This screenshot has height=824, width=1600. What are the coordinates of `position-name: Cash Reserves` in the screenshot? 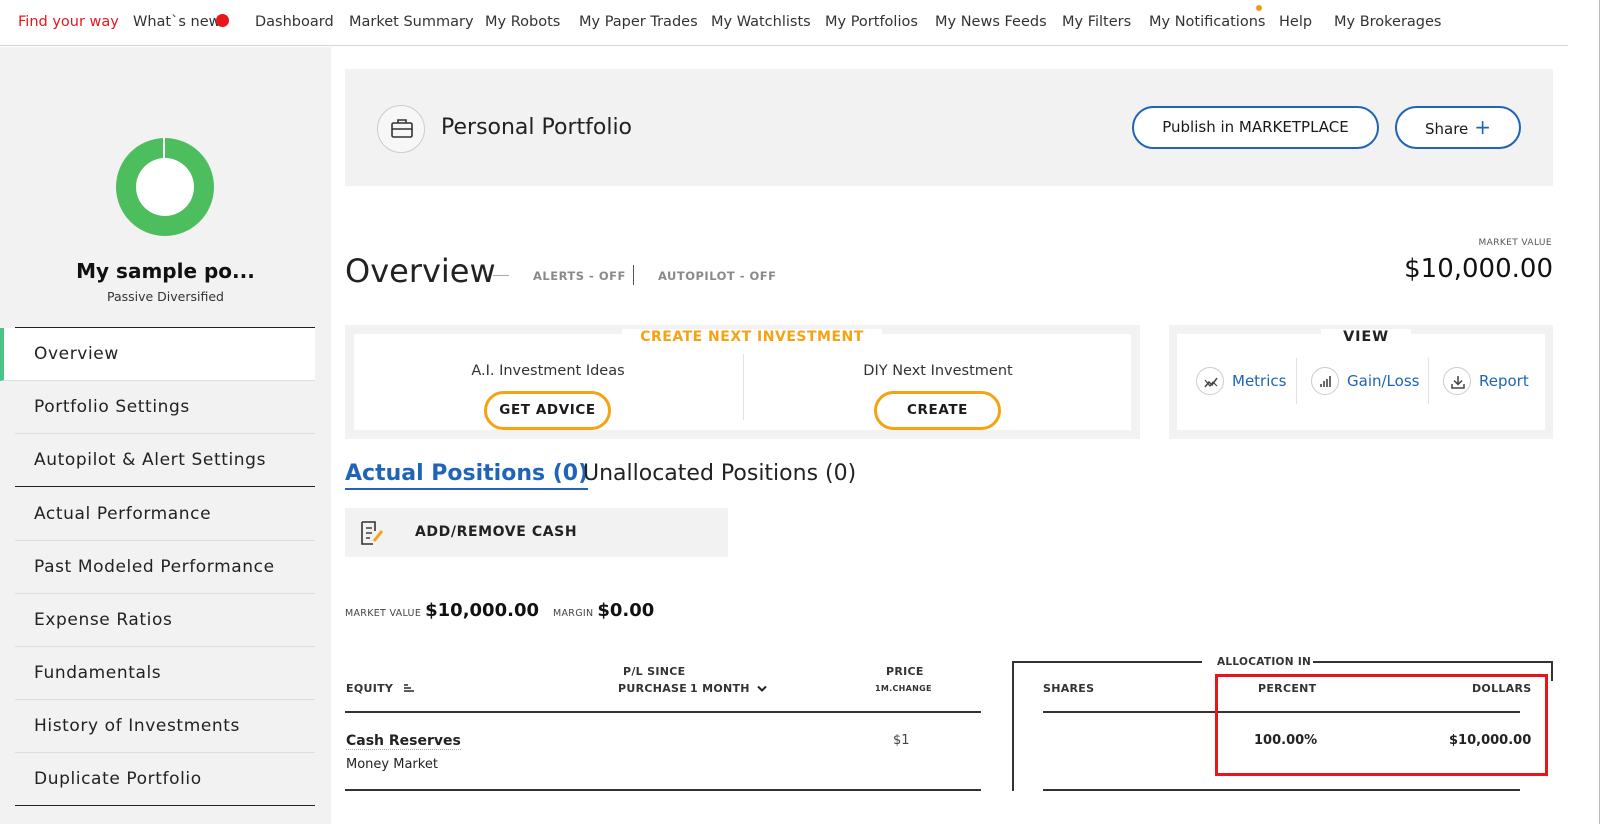 It's located at (403, 741).